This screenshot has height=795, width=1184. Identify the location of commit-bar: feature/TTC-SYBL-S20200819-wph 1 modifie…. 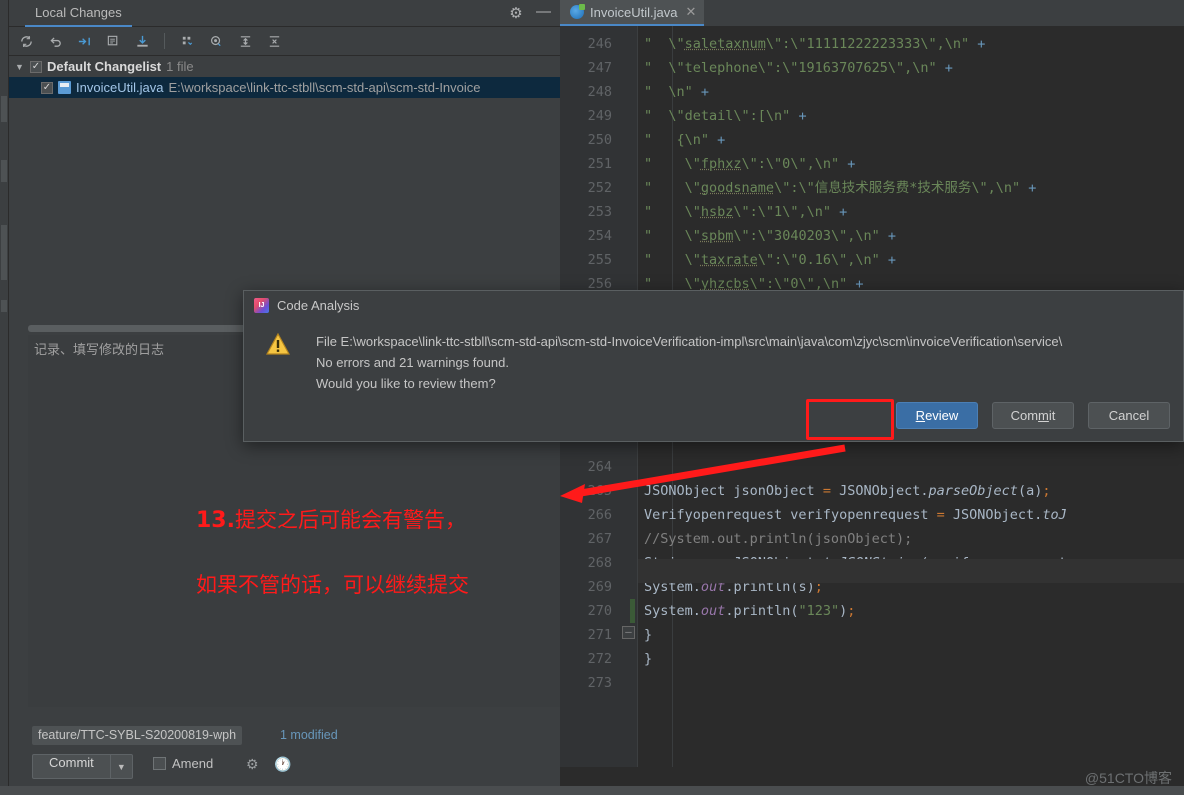
(293, 757).